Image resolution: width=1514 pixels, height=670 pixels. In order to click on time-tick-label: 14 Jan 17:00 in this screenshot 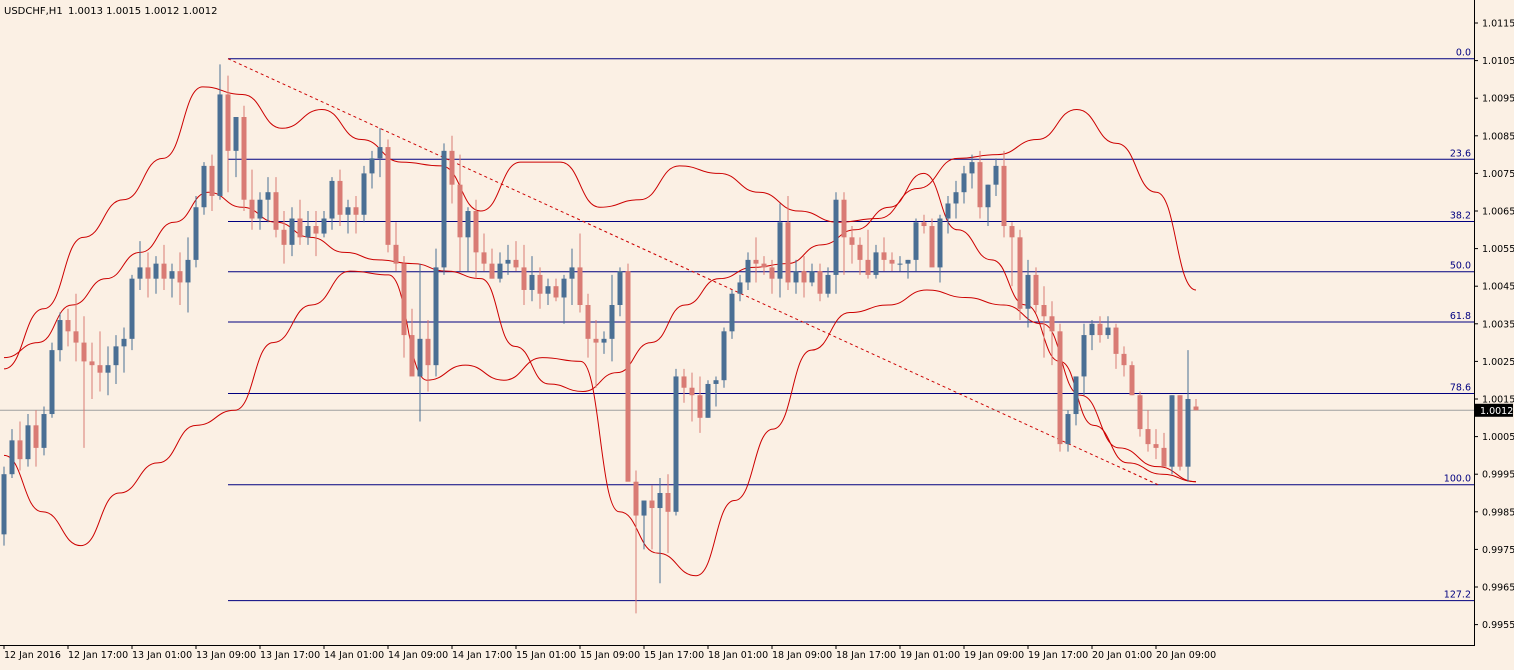, I will do `click(482, 655)`.